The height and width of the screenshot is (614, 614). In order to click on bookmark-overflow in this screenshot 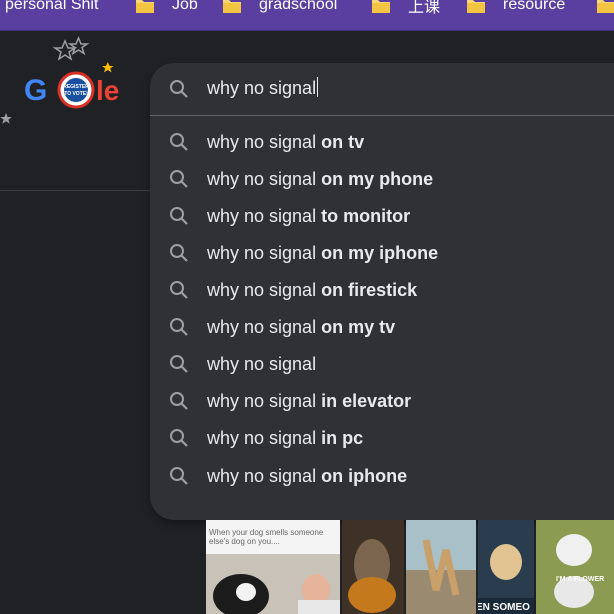, I will do `click(605, 8)`.